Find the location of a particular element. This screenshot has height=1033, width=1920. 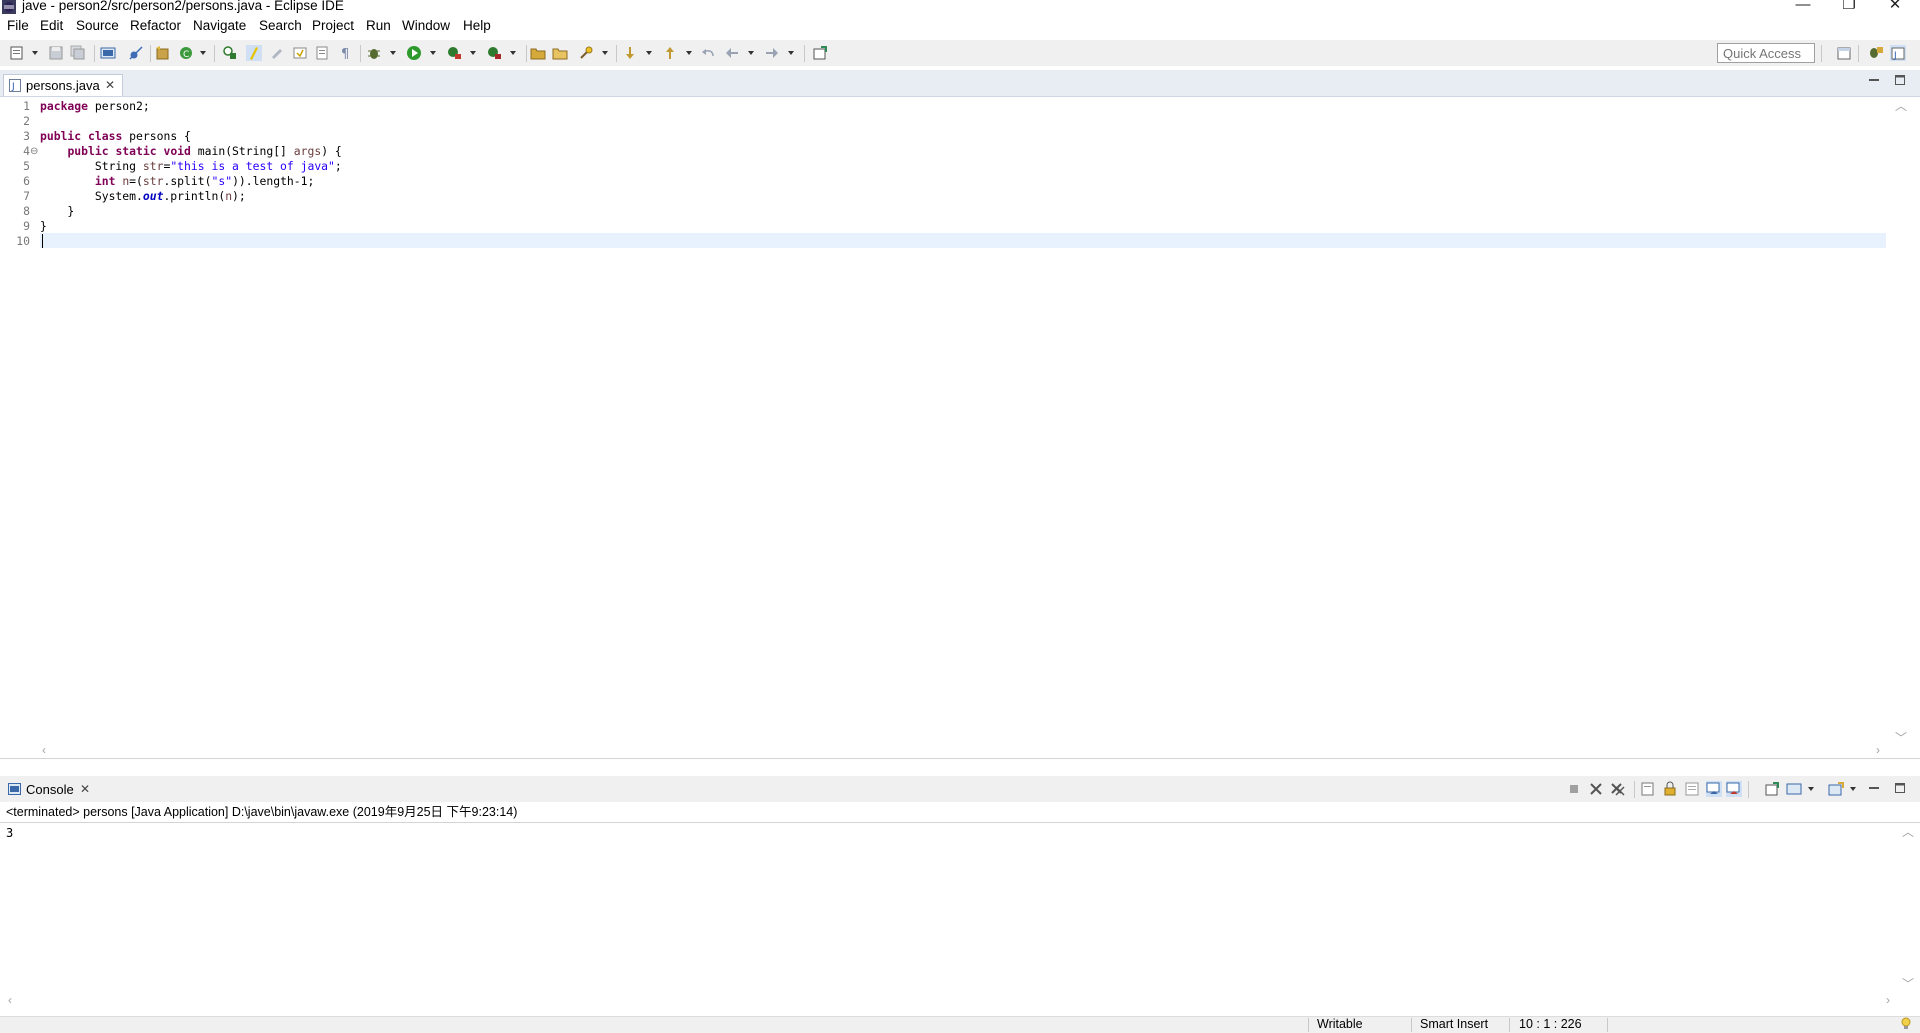

menu-file: File is located at coordinates (18, 26).